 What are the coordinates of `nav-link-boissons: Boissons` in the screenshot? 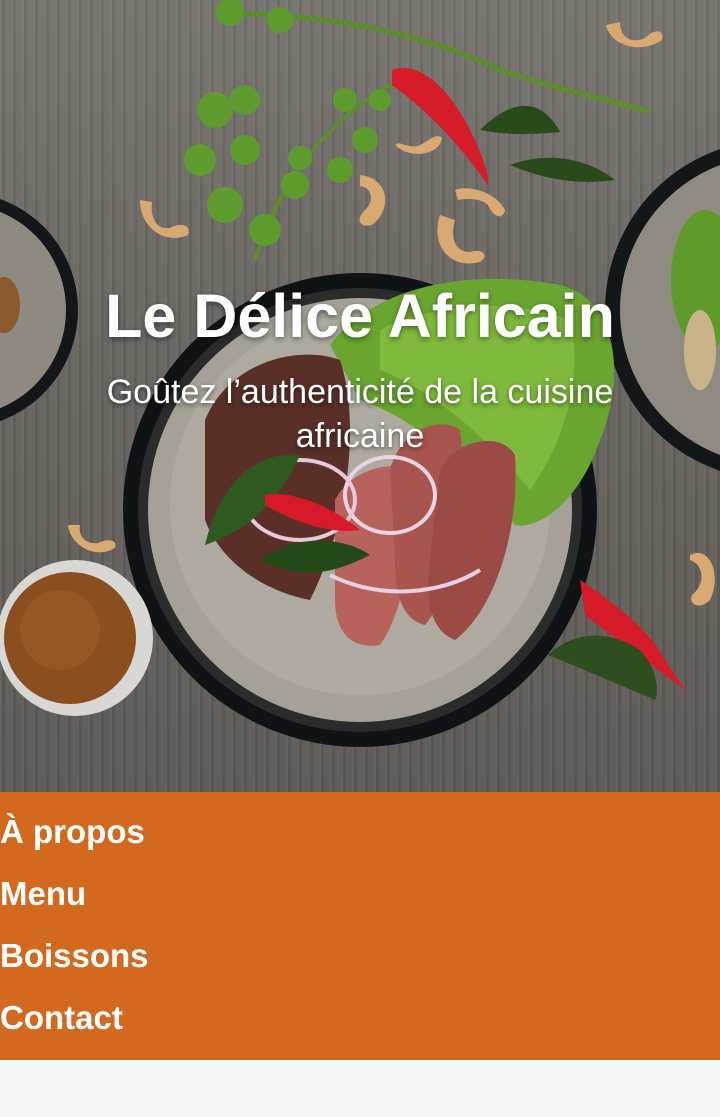 It's located at (360, 956).